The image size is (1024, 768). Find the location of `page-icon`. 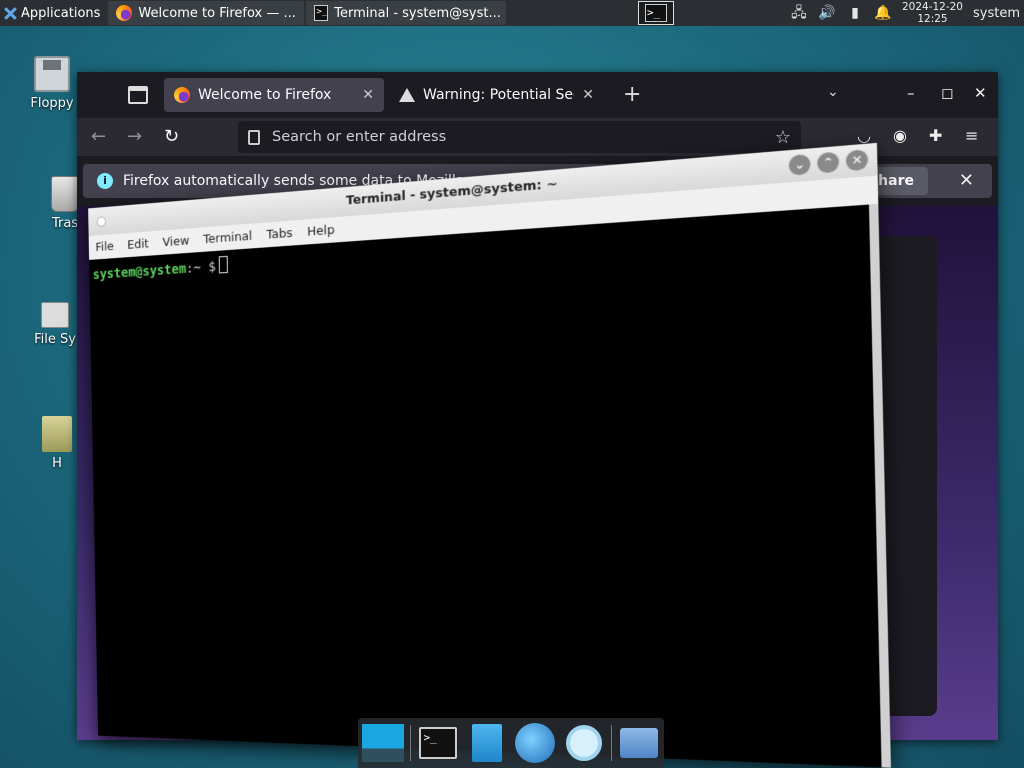

page-icon is located at coordinates (254, 137).